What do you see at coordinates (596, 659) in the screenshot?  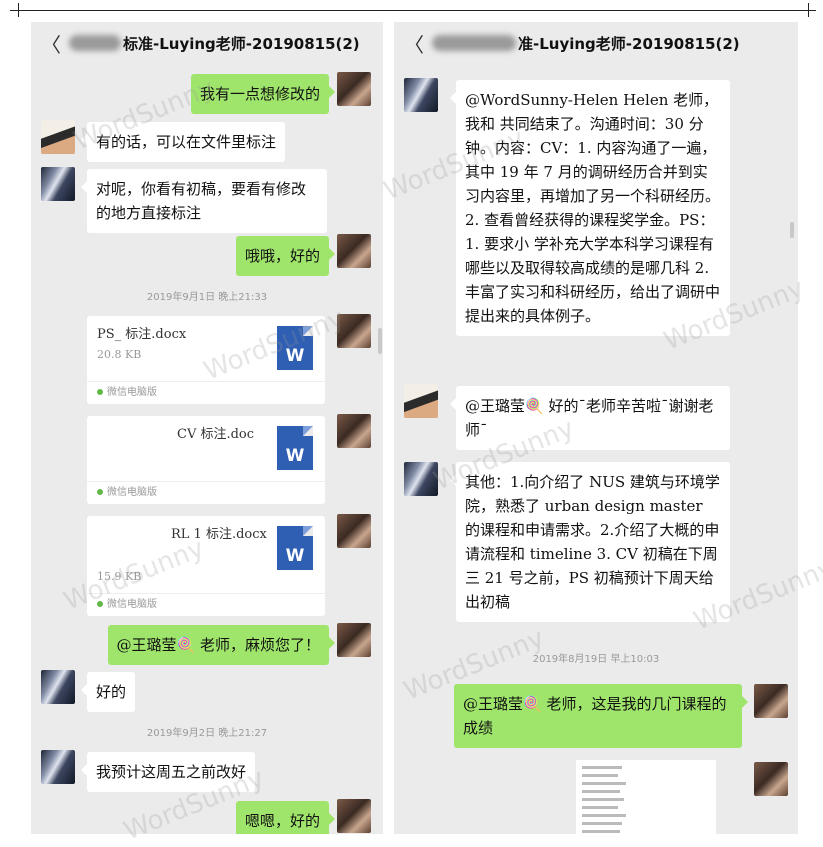 I see `timestamp: 2019年8月19日 早上10:03` at bounding box center [596, 659].